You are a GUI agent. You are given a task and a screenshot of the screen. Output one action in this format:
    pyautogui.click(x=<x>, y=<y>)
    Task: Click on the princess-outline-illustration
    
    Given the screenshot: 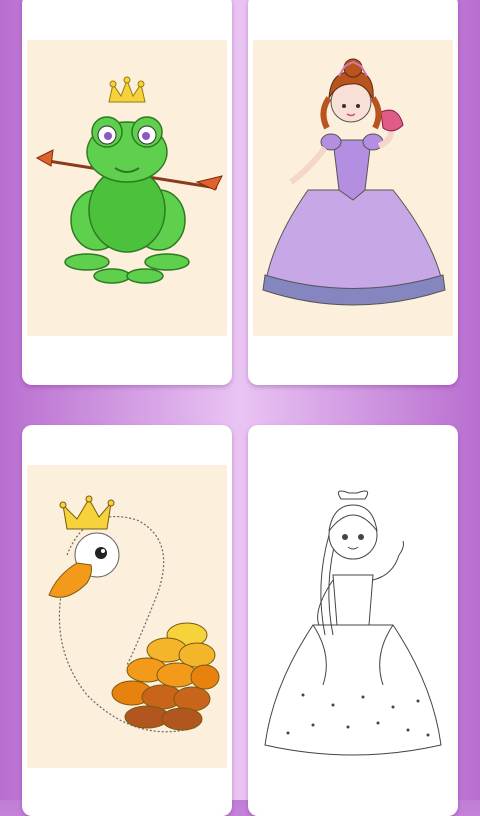 What is the action you would take?
    pyautogui.click(x=353, y=623)
    